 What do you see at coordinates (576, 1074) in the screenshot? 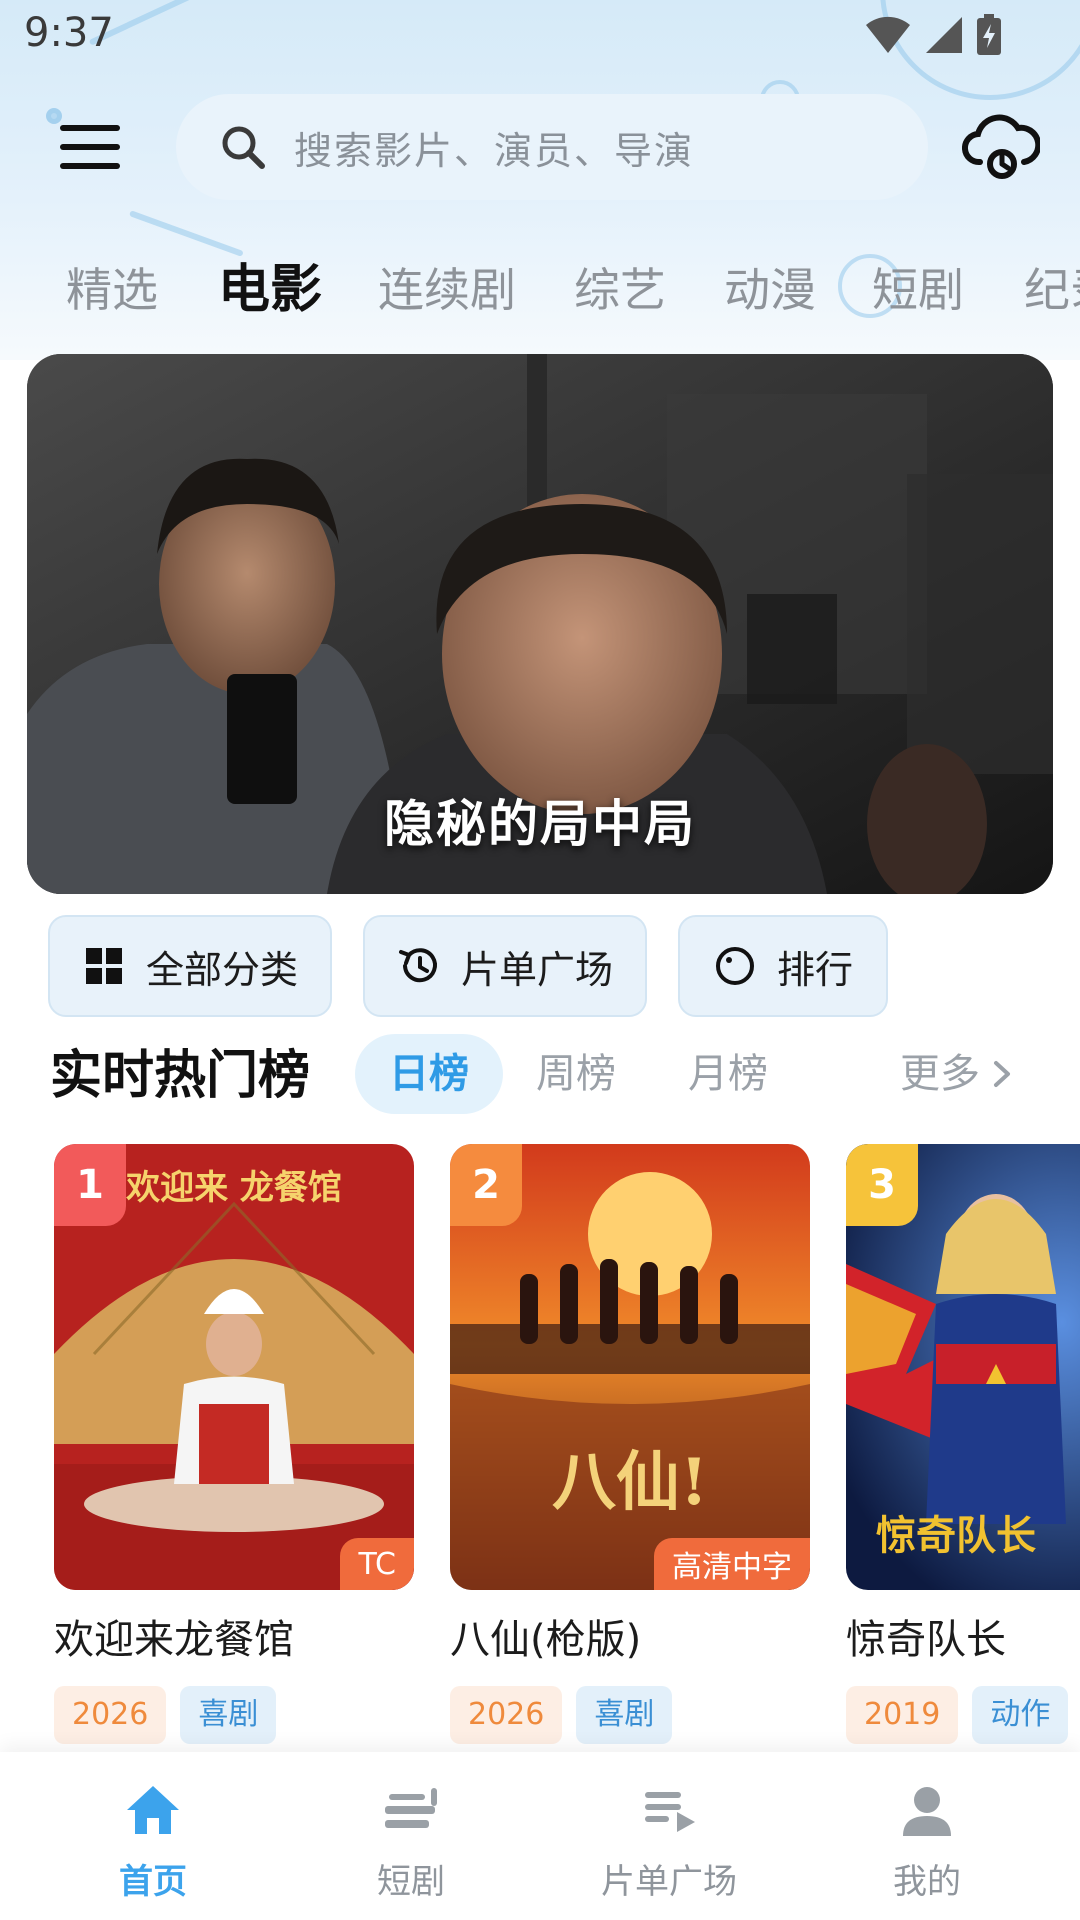
I see `tab-weekly: 周榜` at bounding box center [576, 1074].